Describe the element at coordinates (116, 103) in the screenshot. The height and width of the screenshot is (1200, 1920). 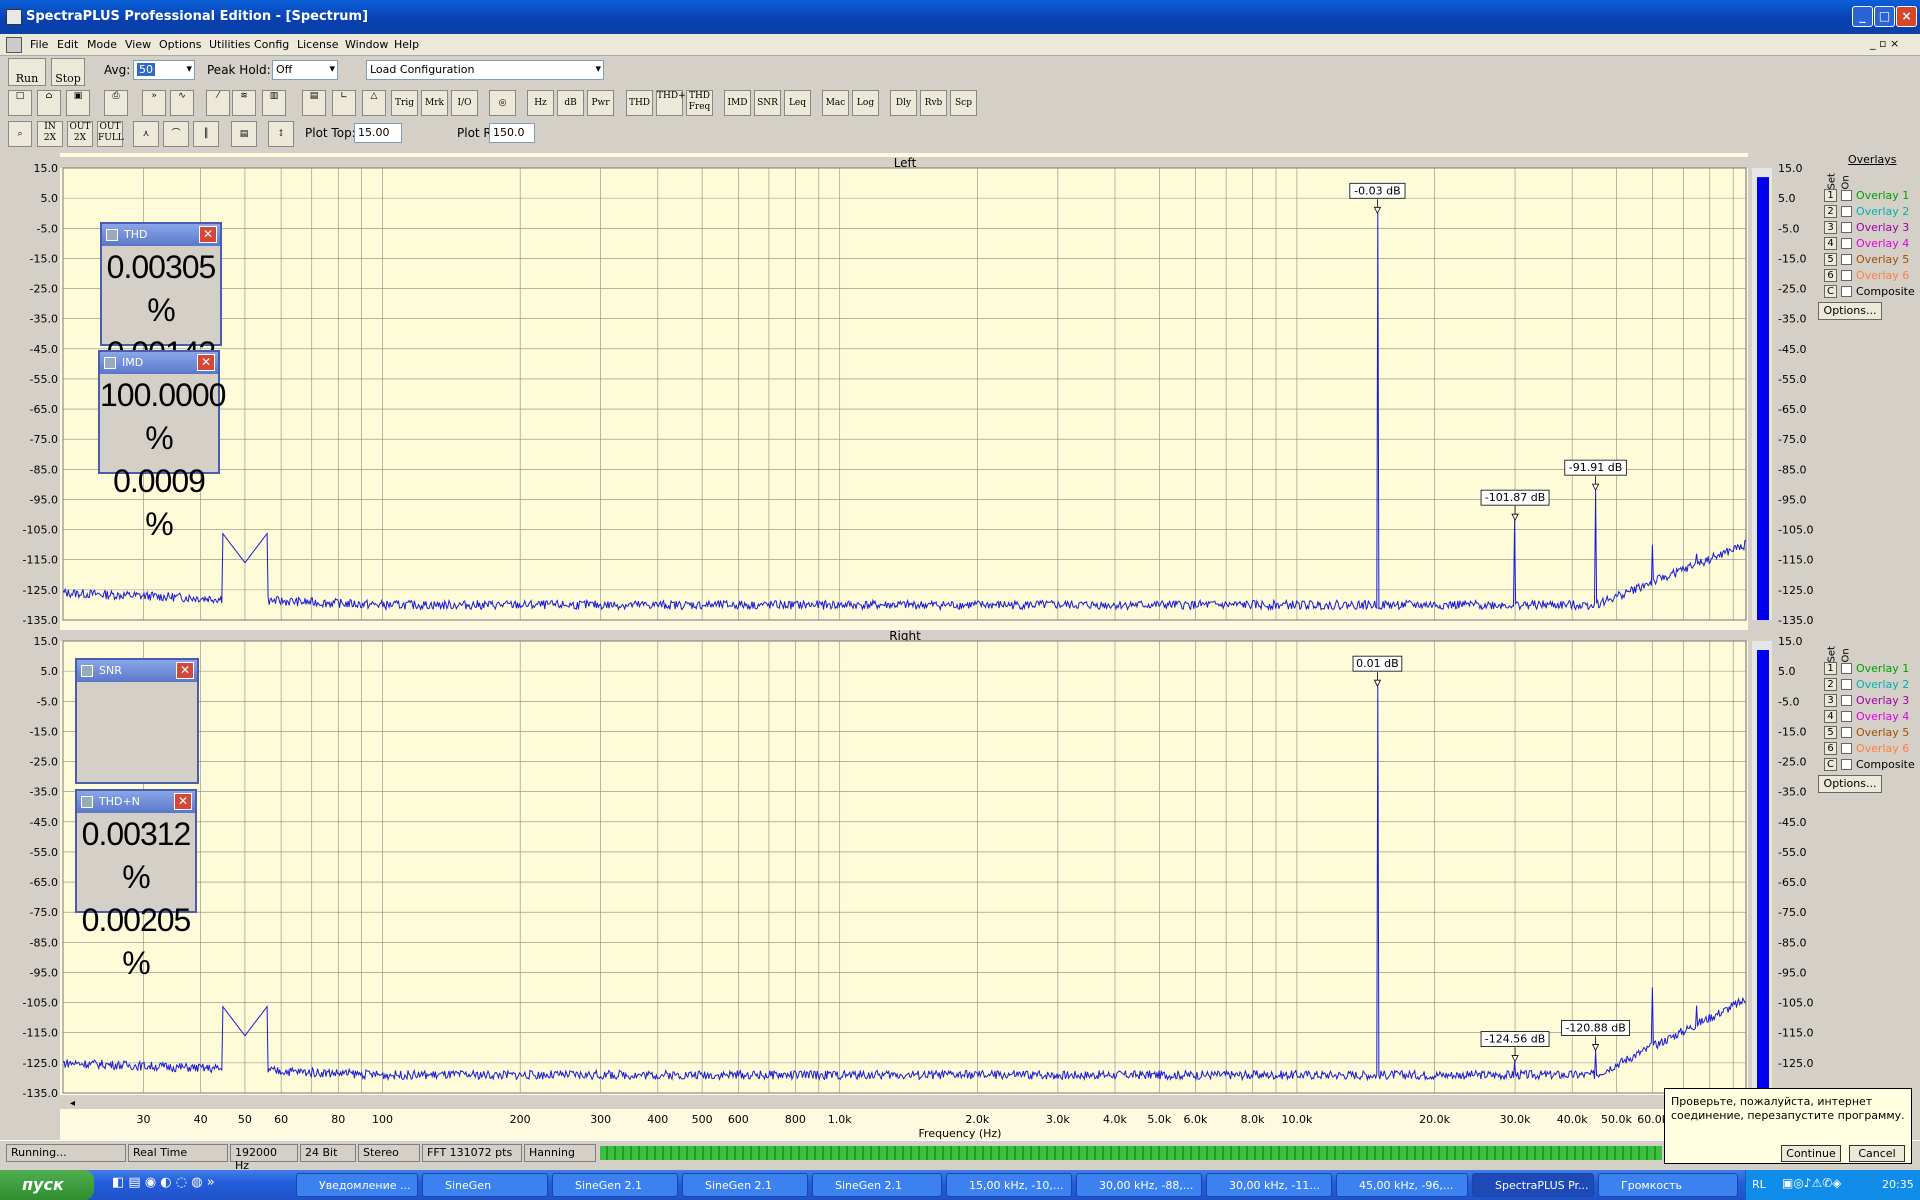
I see `print-icon: ⎙` at that location.